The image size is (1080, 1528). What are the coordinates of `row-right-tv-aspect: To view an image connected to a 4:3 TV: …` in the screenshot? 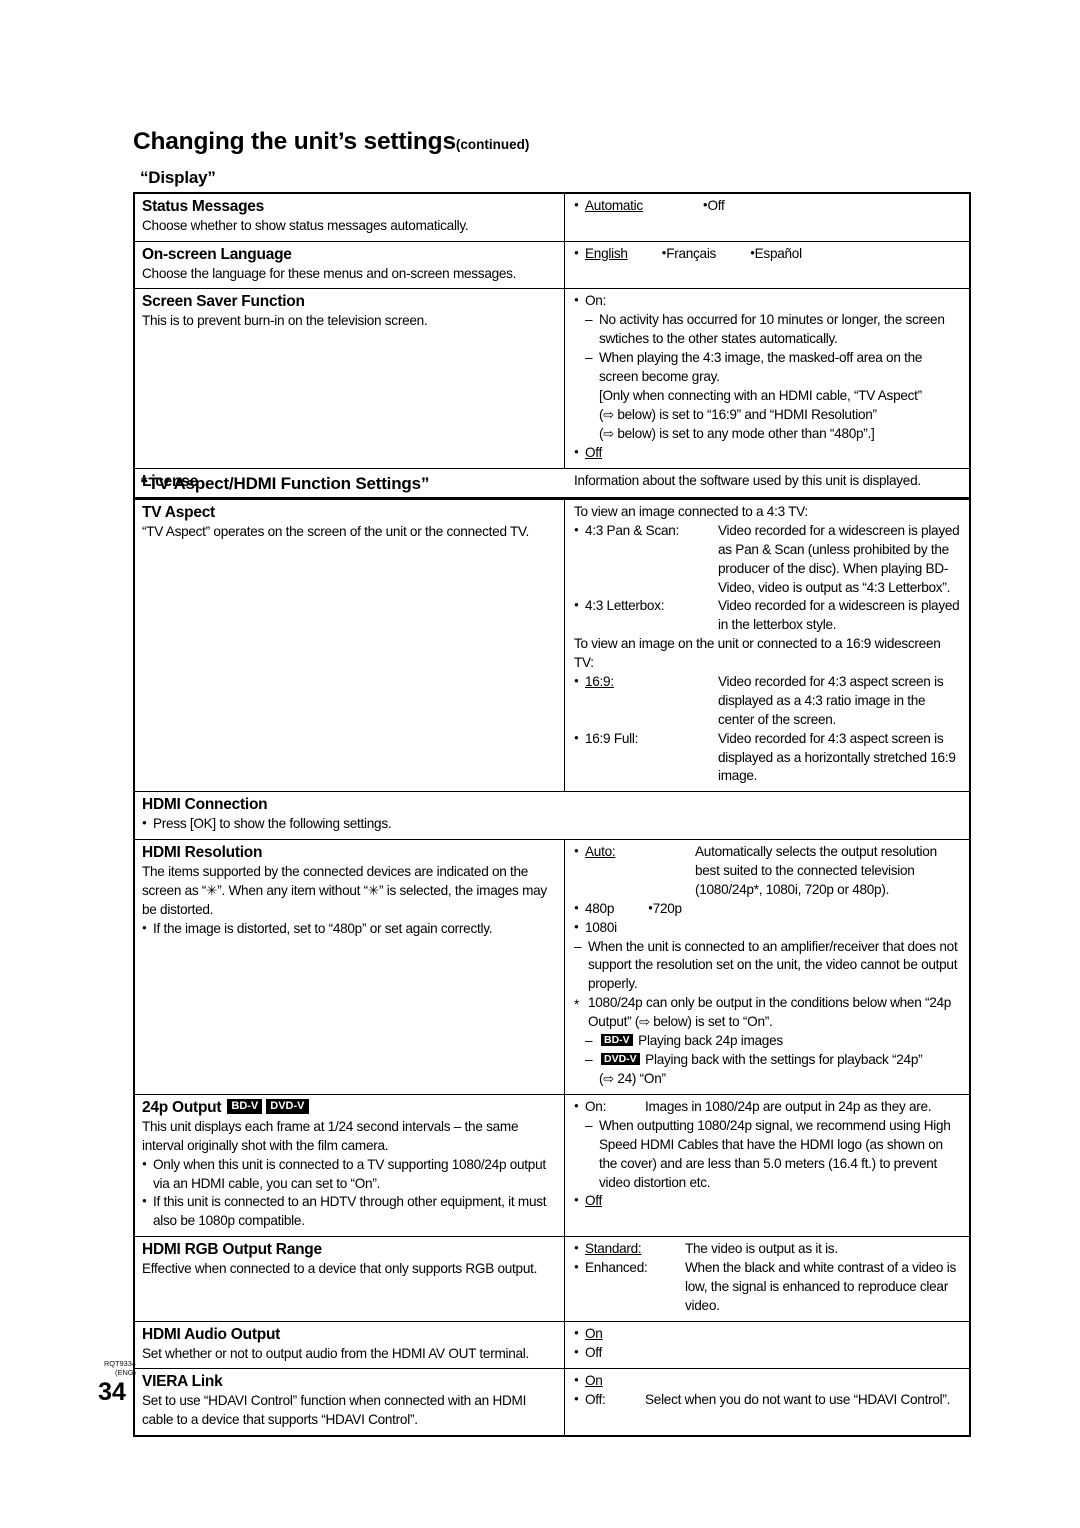 It's located at (767, 645).